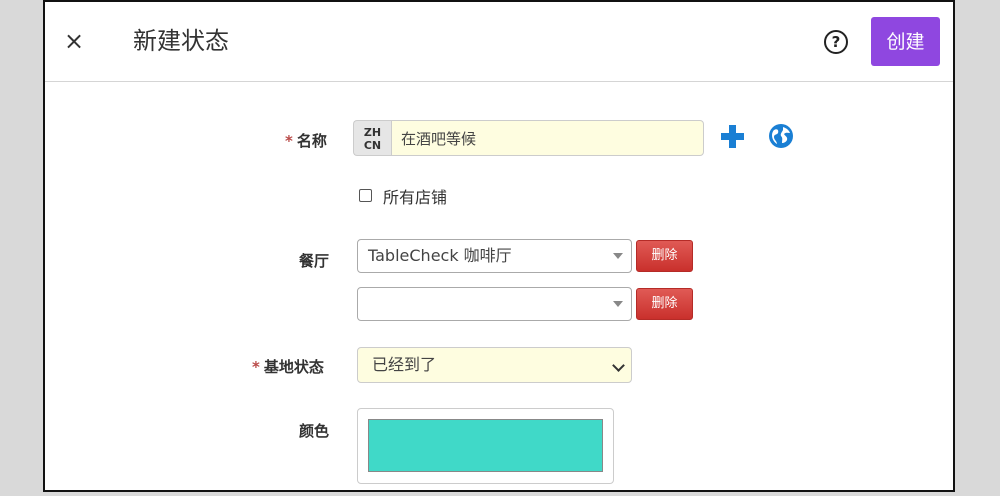 The height and width of the screenshot is (496, 1000). Describe the element at coordinates (288, 367) in the screenshot. I see `base-status-label: * 基地状态` at that location.